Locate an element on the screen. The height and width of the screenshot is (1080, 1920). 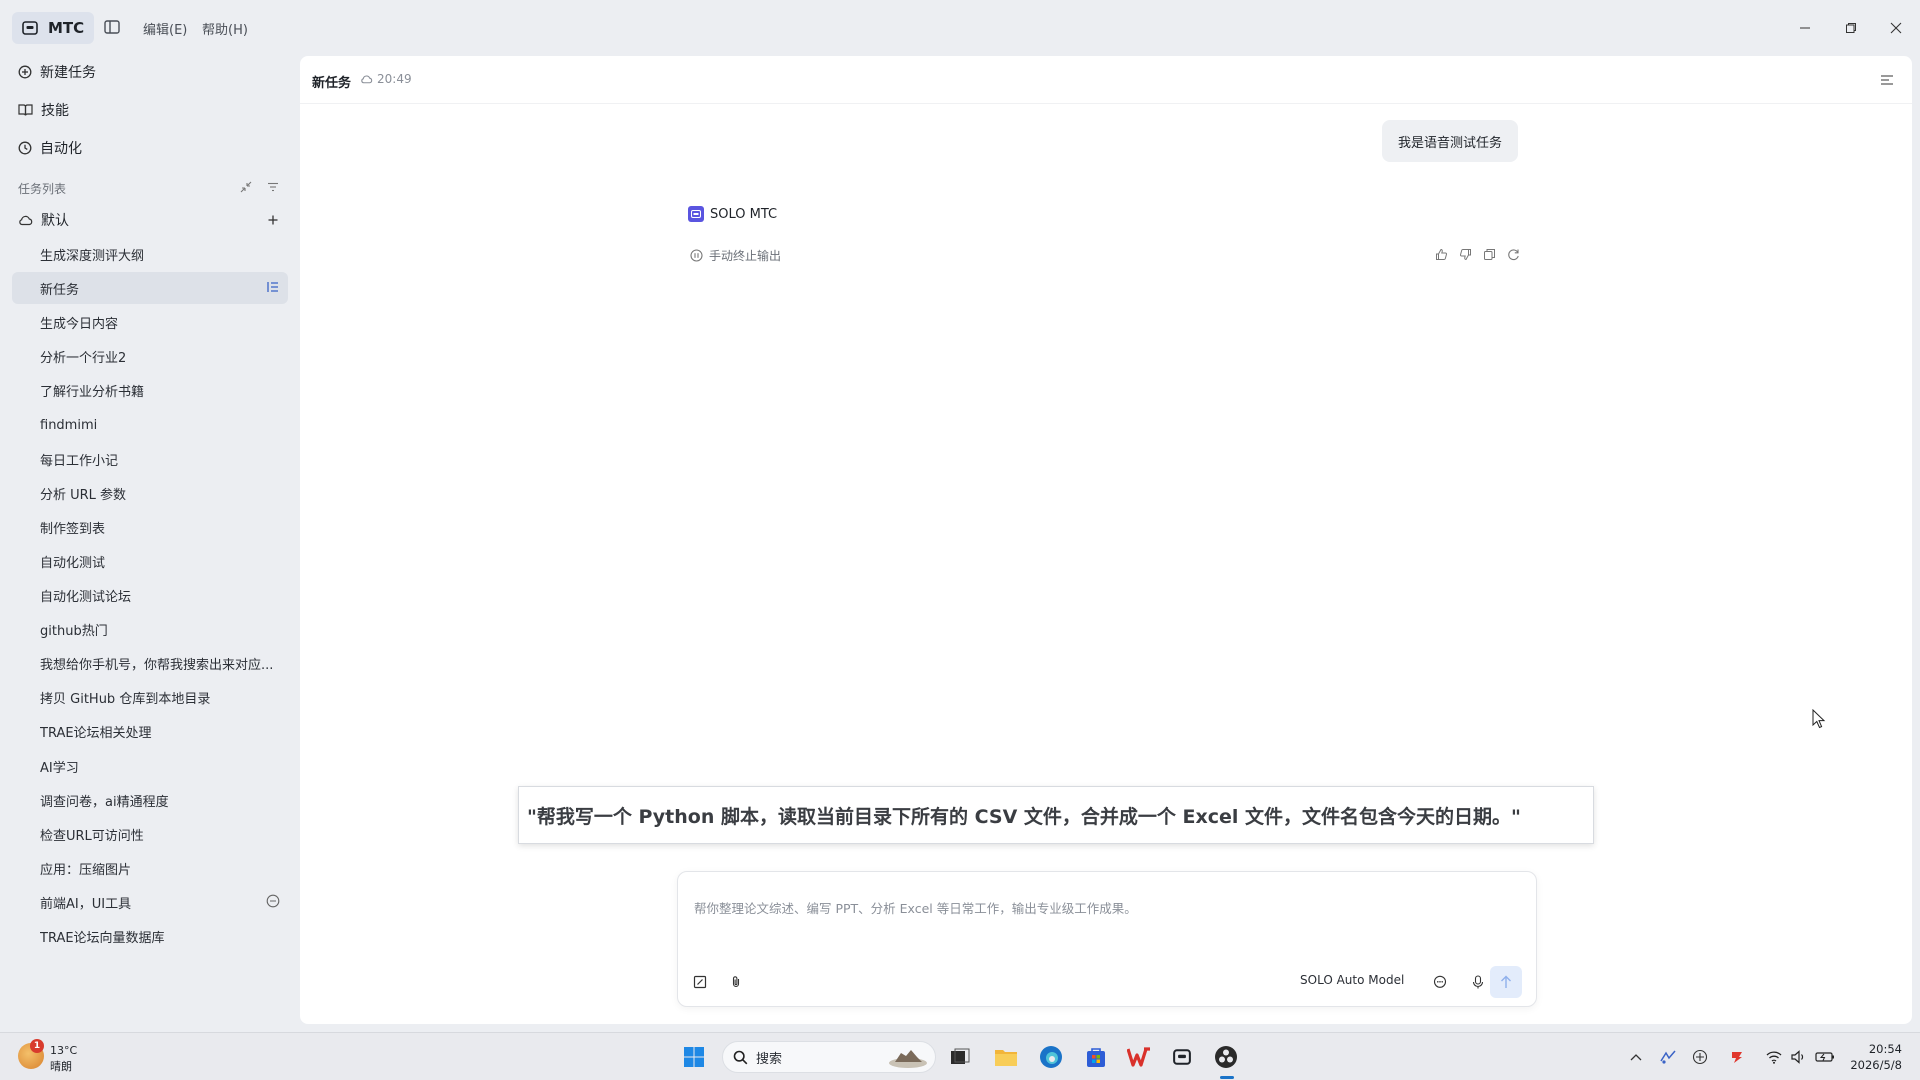
minimize-button is located at coordinates (1805, 28).